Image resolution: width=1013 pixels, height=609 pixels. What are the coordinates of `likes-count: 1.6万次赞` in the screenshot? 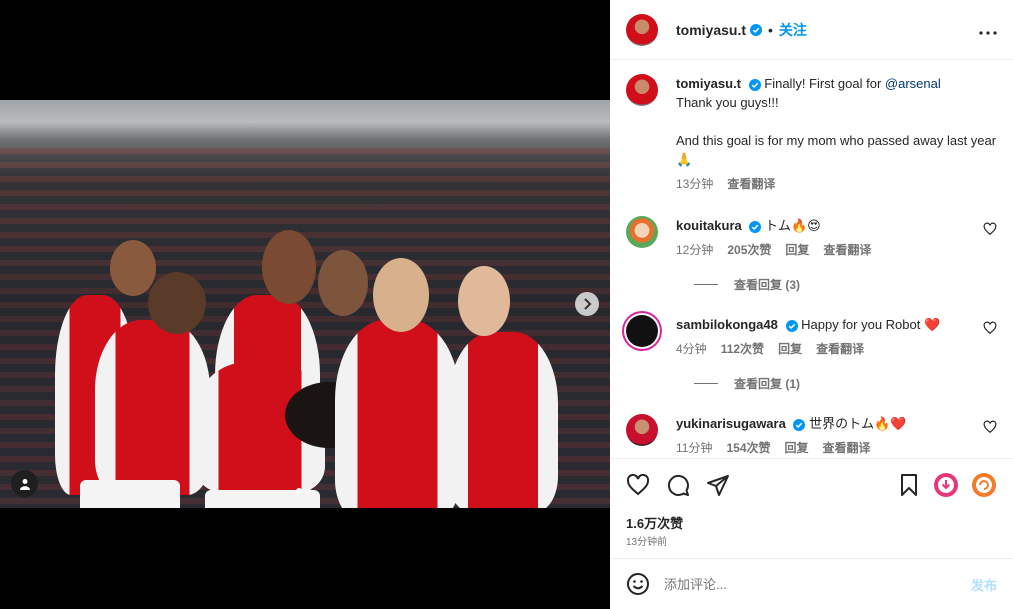 It's located at (654, 522).